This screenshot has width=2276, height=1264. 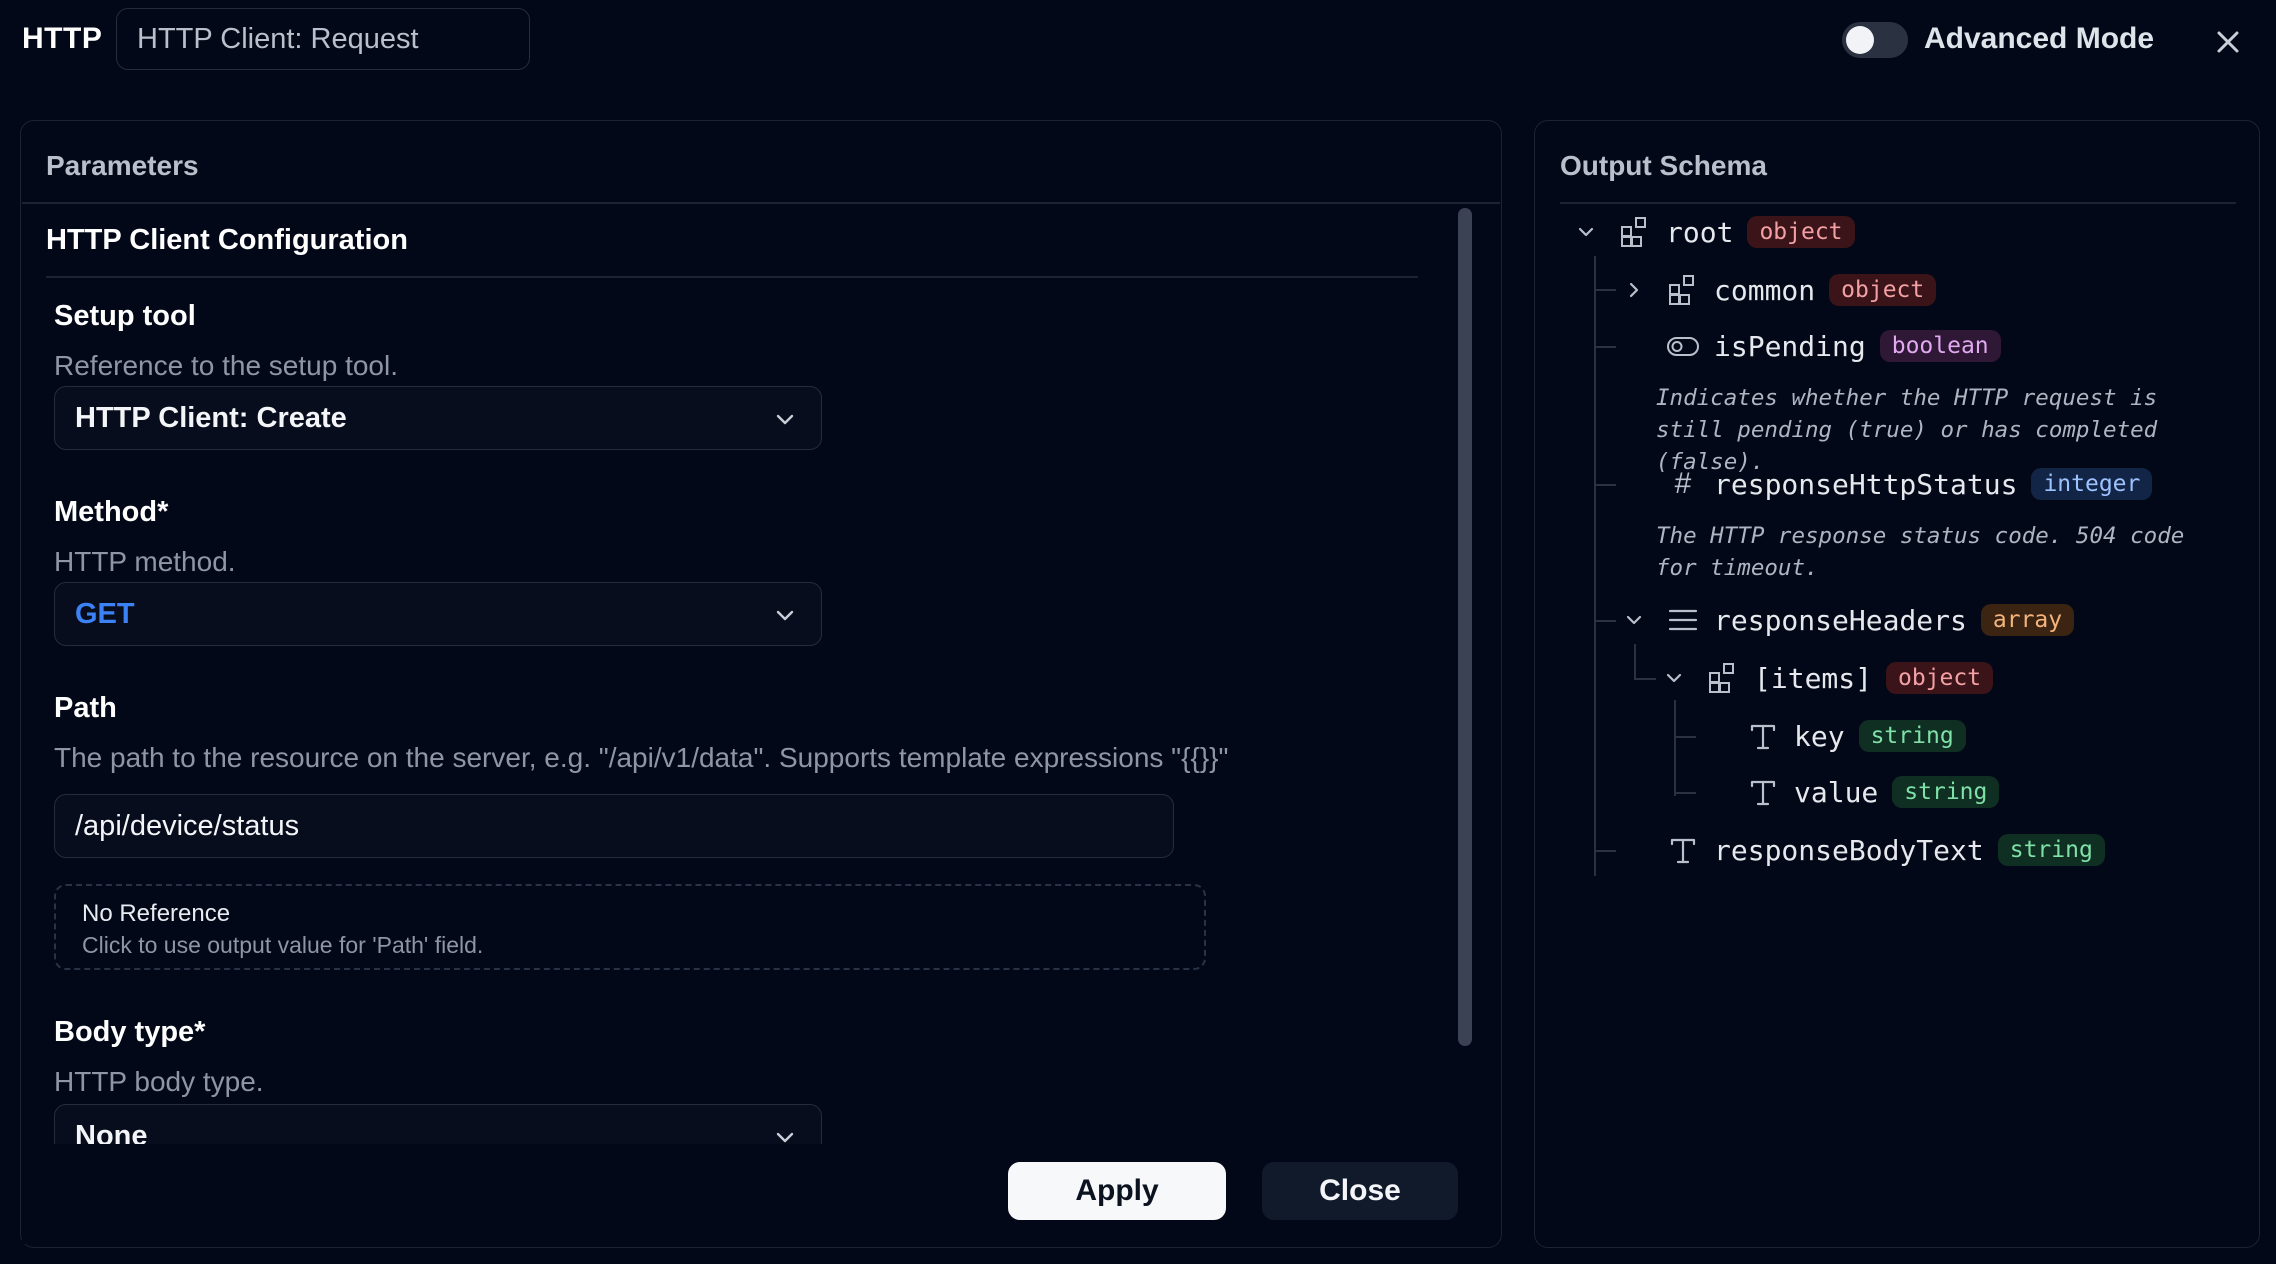 I want to click on method-description: HTTP method., so click(x=145, y=561).